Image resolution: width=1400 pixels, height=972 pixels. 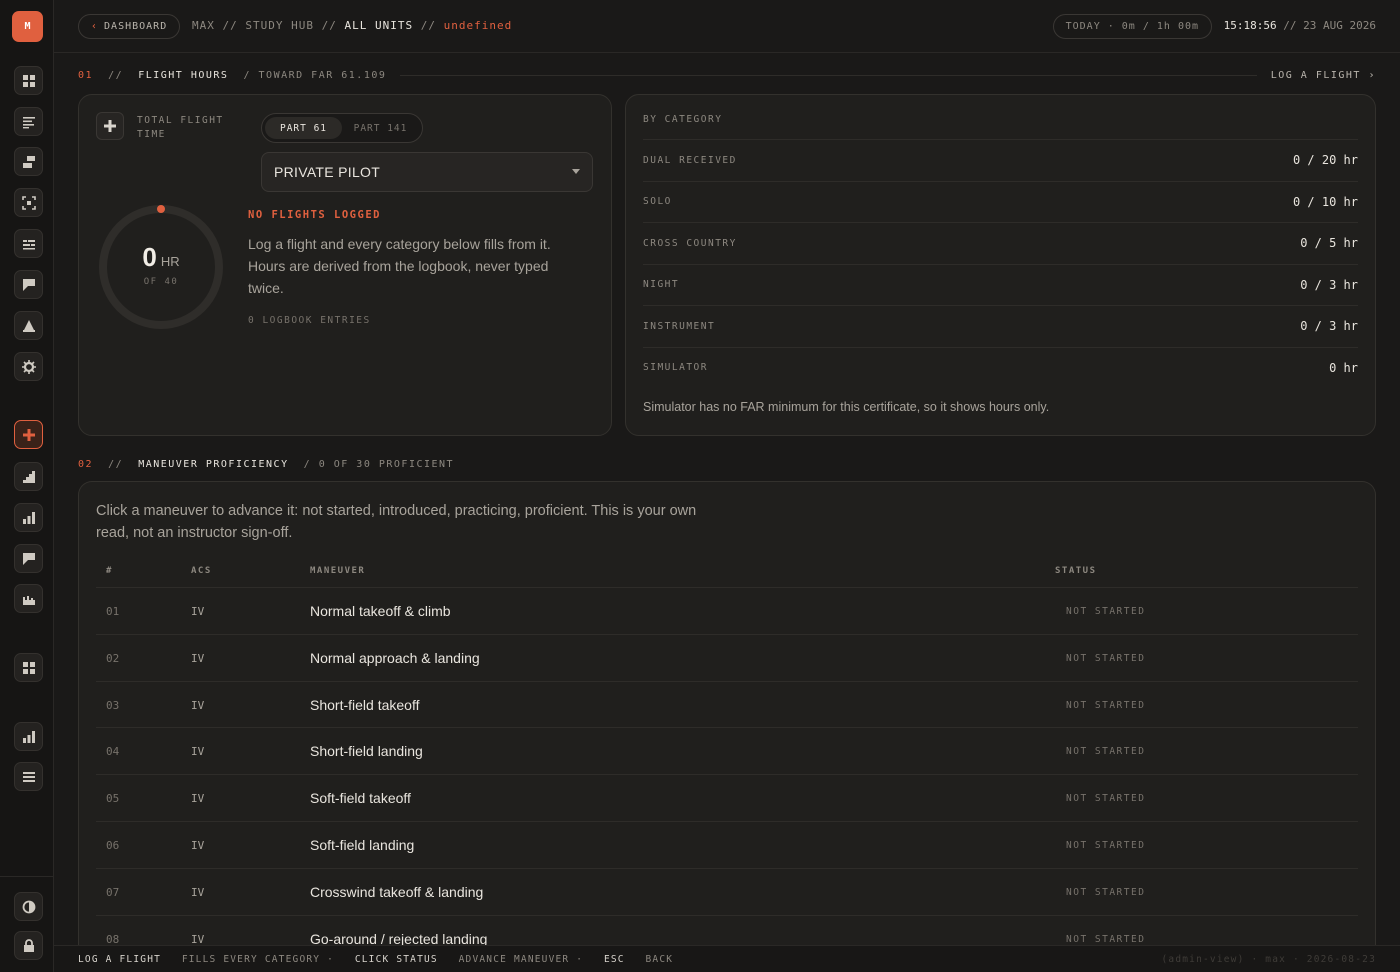 What do you see at coordinates (1076, 571) in the screenshot?
I see `col-status: STATUS` at bounding box center [1076, 571].